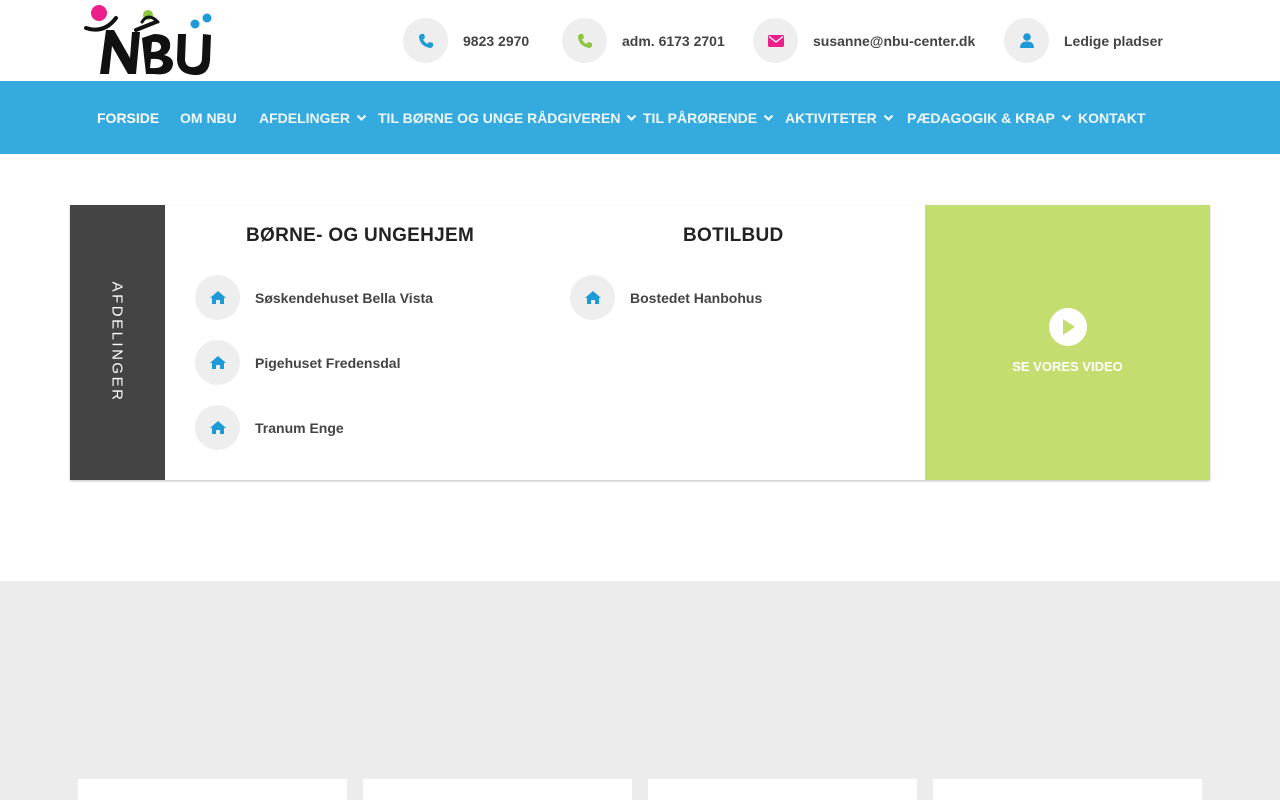 This screenshot has width=1280, height=800. What do you see at coordinates (733, 235) in the screenshot?
I see `column-title-botilbud: BOTILBUD` at bounding box center [733, 235].